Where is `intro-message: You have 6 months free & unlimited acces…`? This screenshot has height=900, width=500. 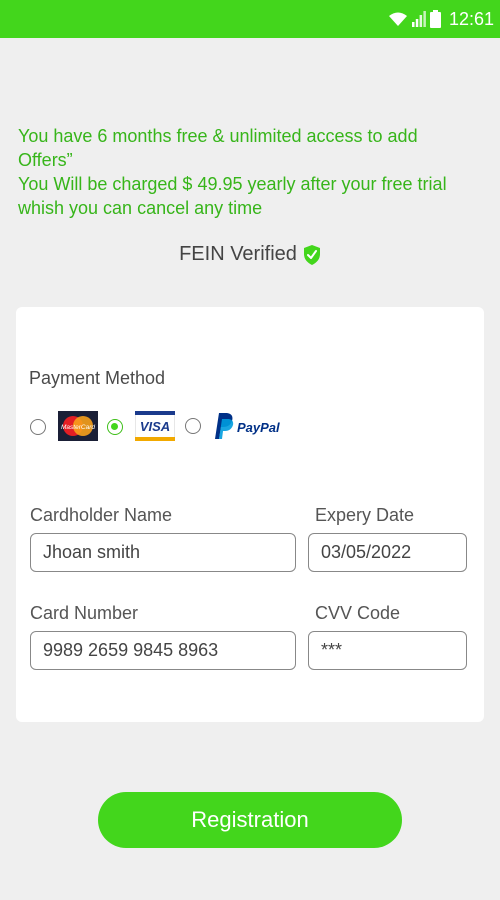
intro-message: You have 6 months free & unlimited acces… is located at coordinates (243, 172).